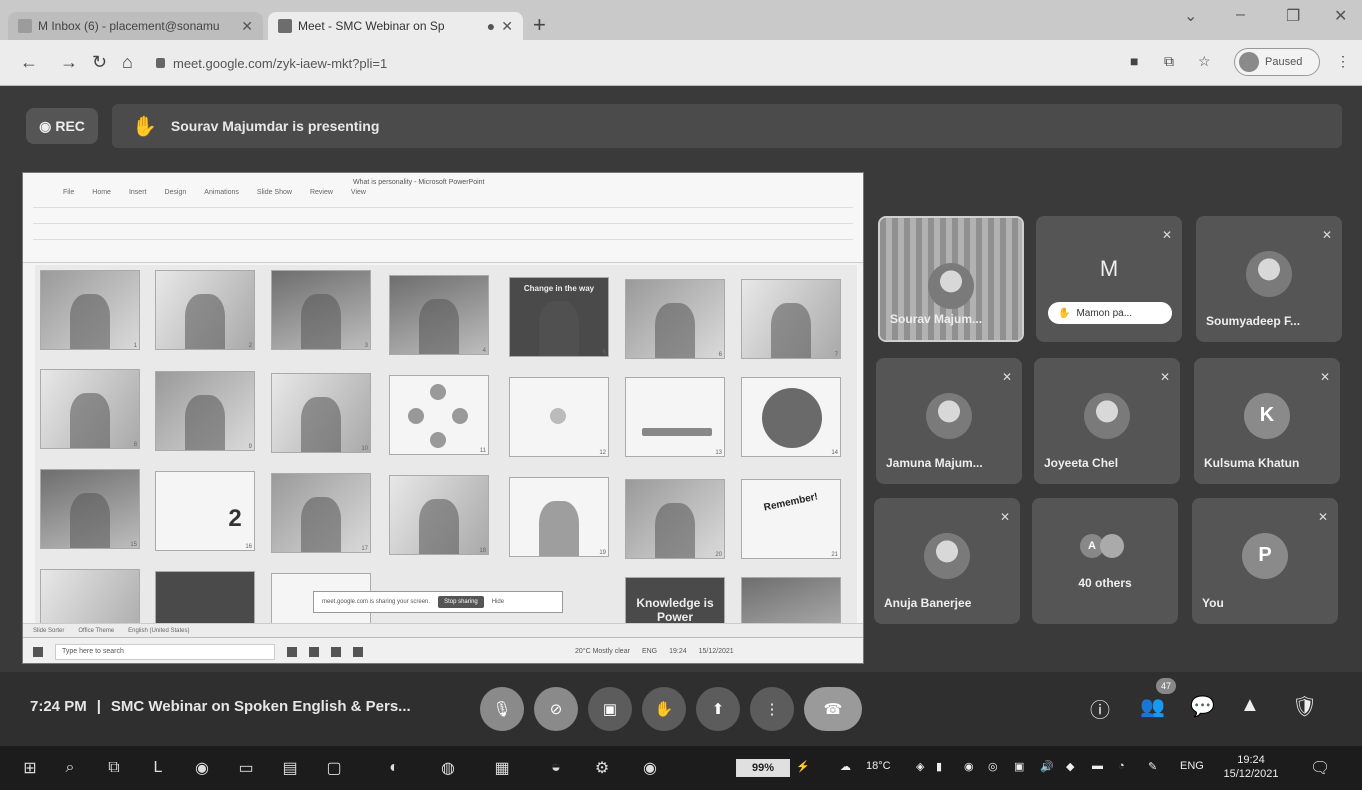 Image resolution: width=1362 pixels, height=790 pixels. Describe the element at coordinates (920, 766) in the screenshot. I see `tray-icon: ◈` at that location.